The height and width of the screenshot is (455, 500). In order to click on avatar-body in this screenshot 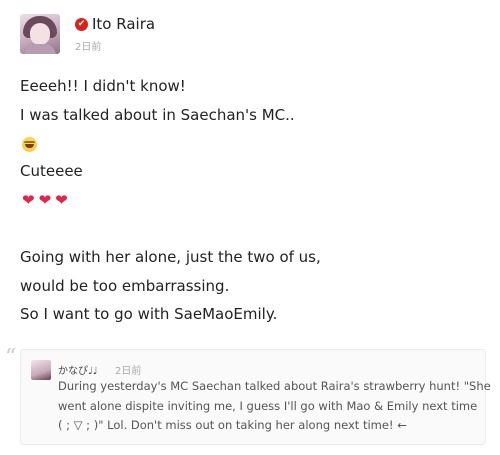, I will do `click(40, 49)`.